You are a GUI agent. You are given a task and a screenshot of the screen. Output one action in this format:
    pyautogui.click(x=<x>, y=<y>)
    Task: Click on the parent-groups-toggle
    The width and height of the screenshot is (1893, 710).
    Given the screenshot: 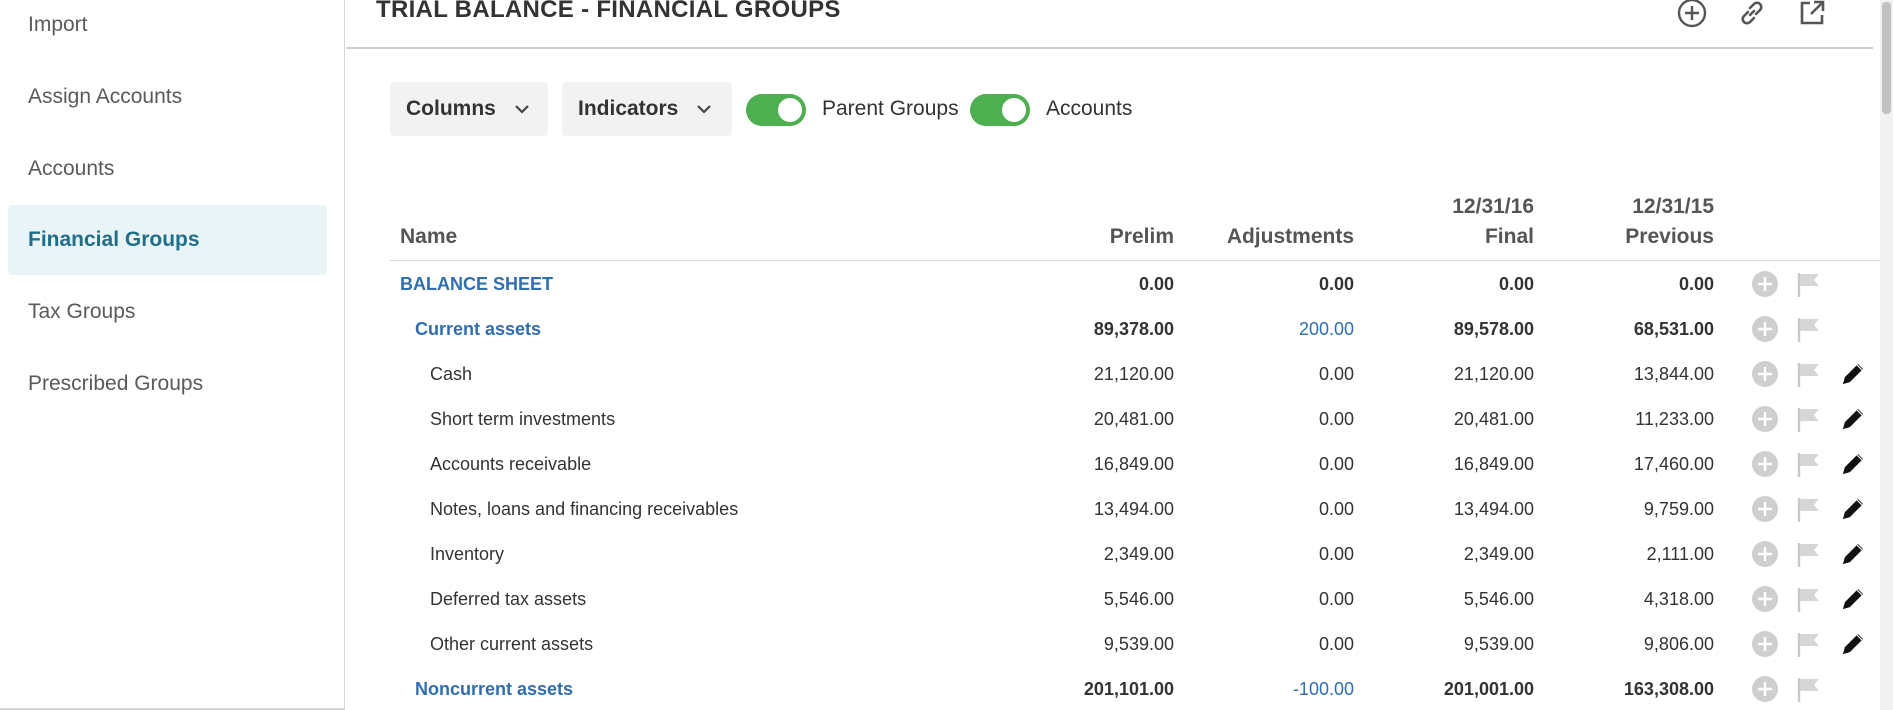 What is the action you would take?
    pyautogui.click(x=776, y=110)
    